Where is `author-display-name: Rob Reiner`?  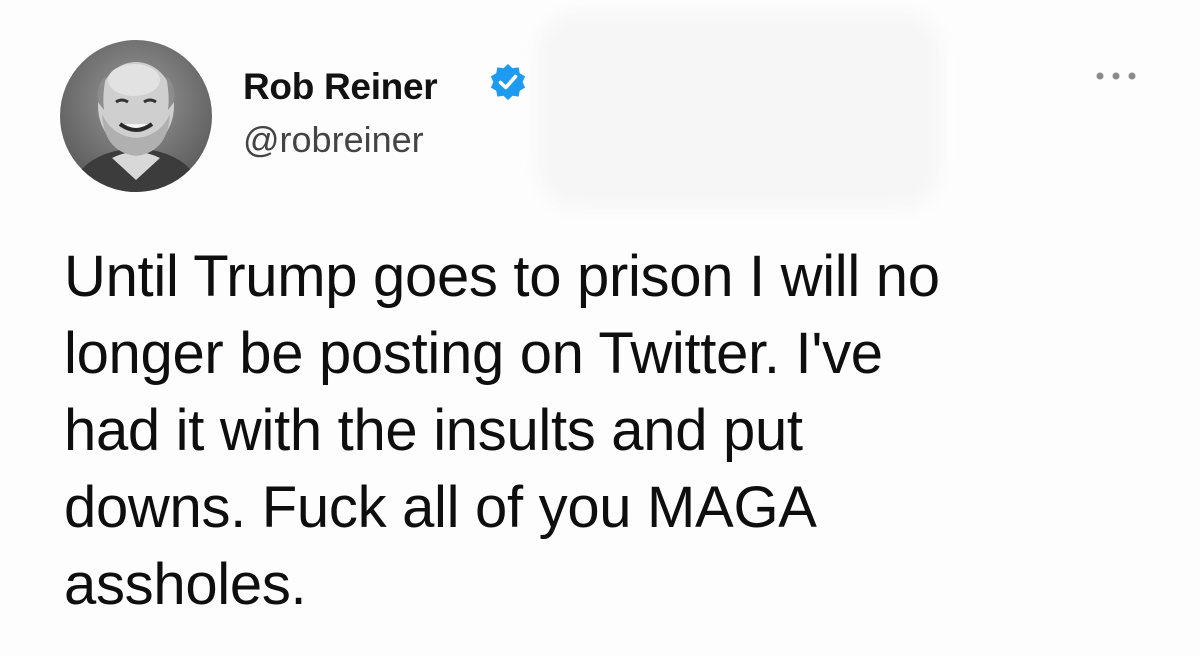
author-display-name: Rob Reiner is located at coordinates (340, 87).